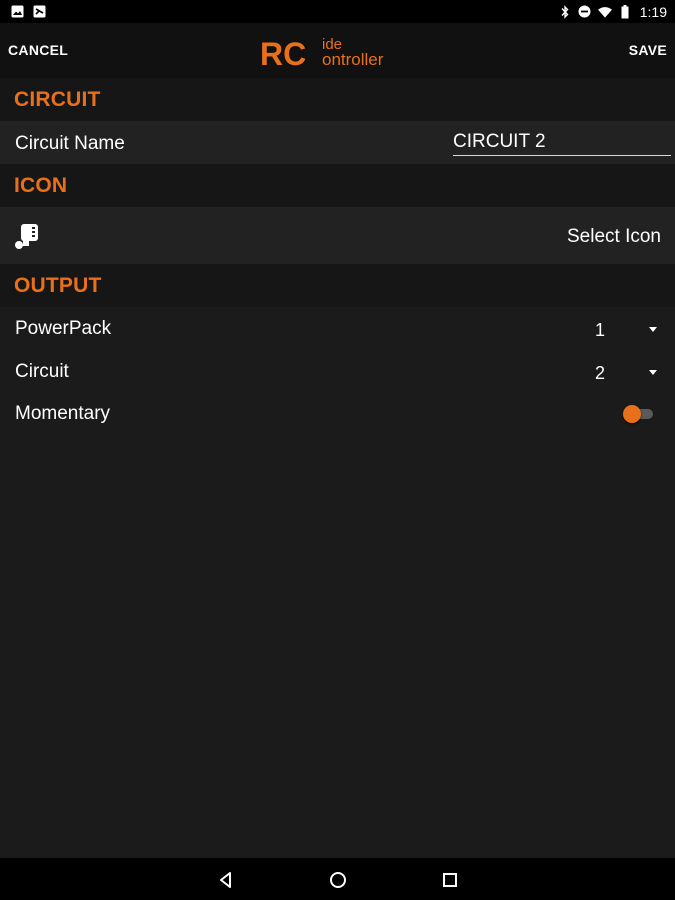  Describe the element at coordinates (63, 413) in the screenshot. I see `momentary-label: Momentary` at that location.